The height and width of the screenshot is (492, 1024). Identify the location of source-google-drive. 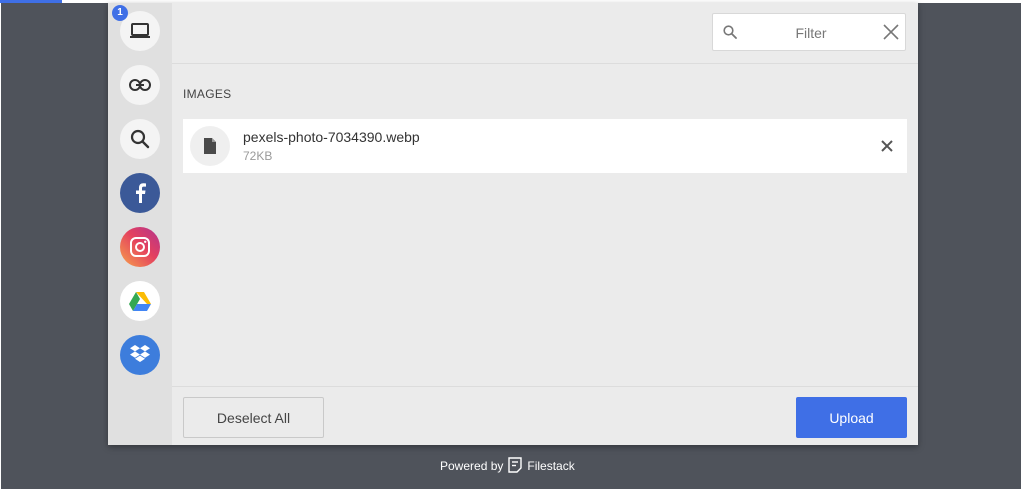
(140, 301).